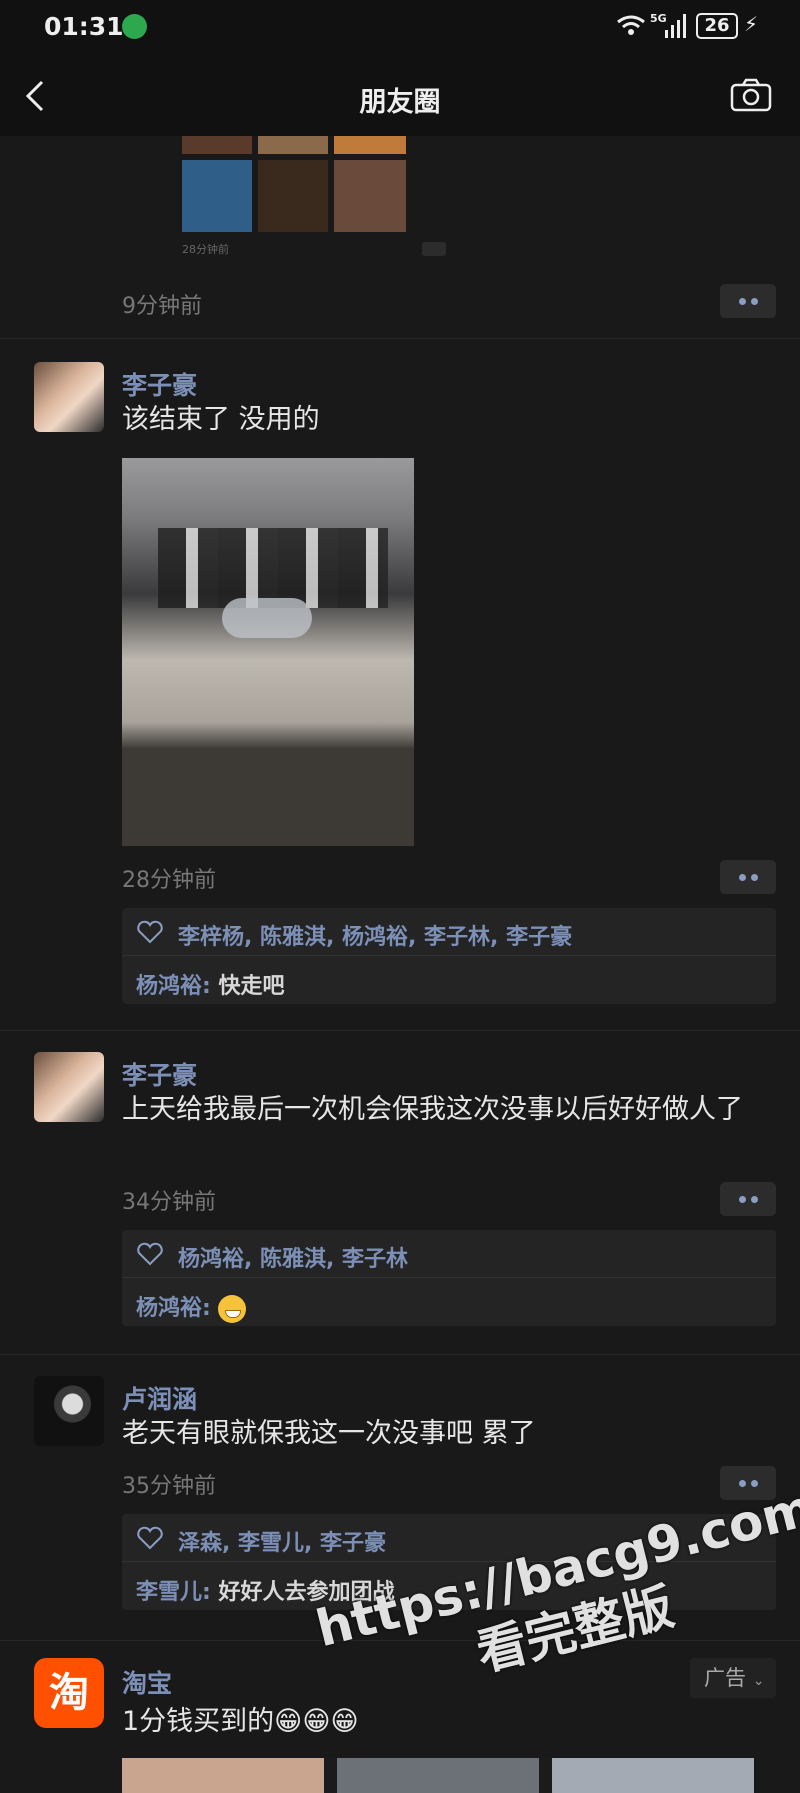 This screenshot has width=800, height=1793. I want to click on charging-icon: ⚡, so click(751, 24).